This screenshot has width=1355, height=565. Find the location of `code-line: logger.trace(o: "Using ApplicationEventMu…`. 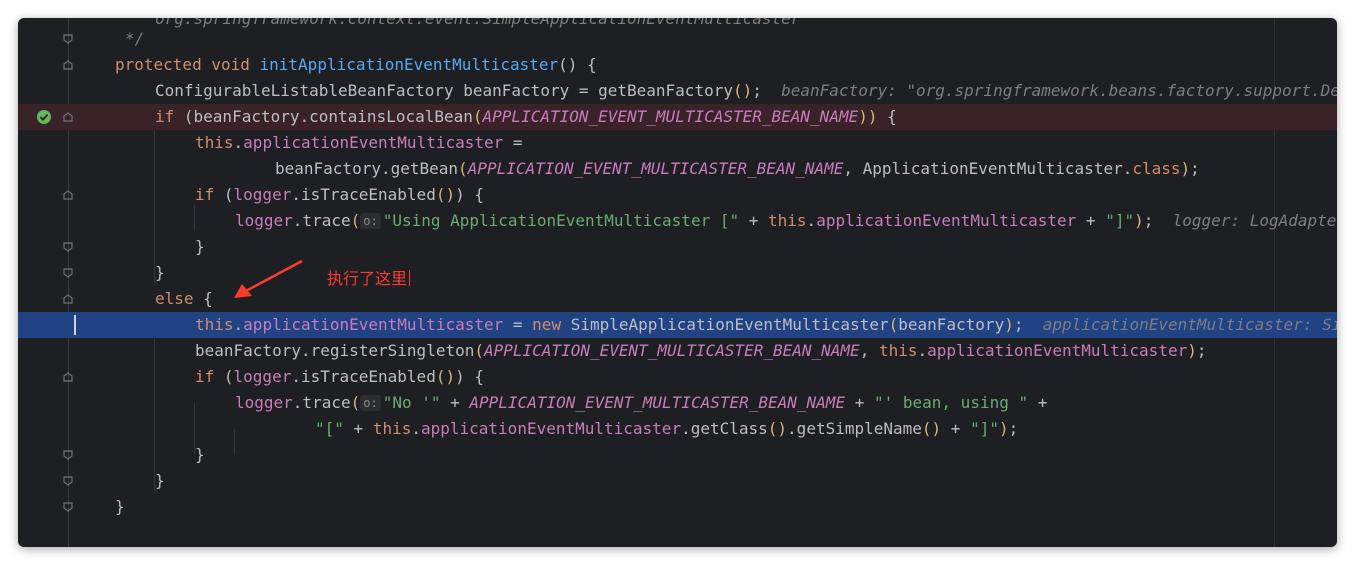

code-line: logger.trace(o: "Using ApplicationEventMu… is located at coordinates (677, 221).